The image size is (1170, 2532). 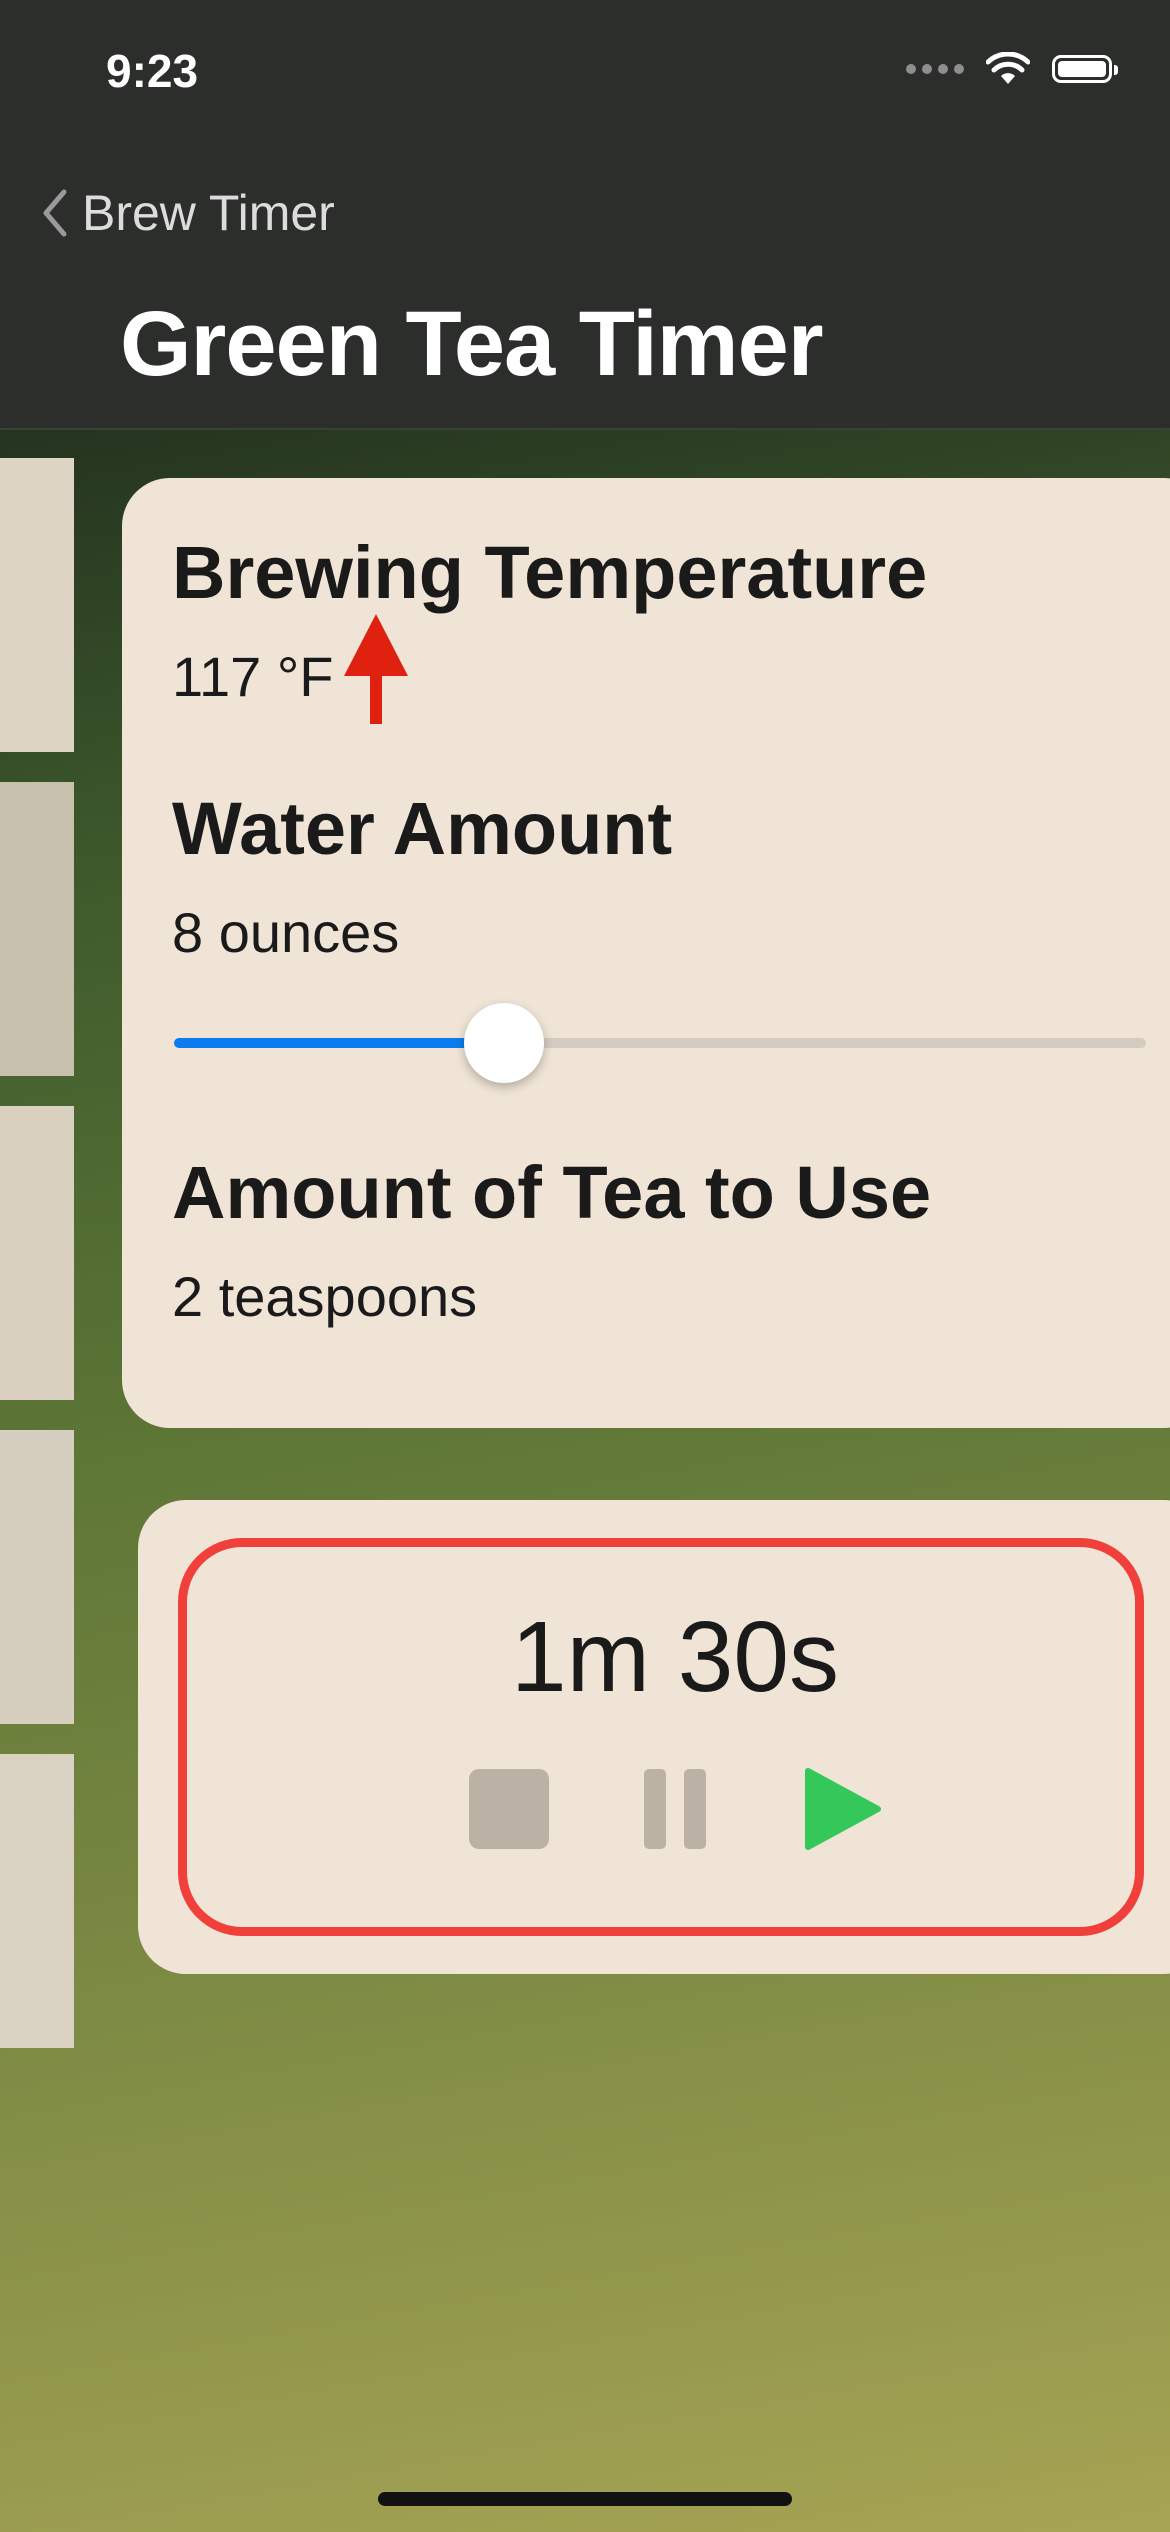 I want to click on pause-icon, so click(x=675, y=1809).